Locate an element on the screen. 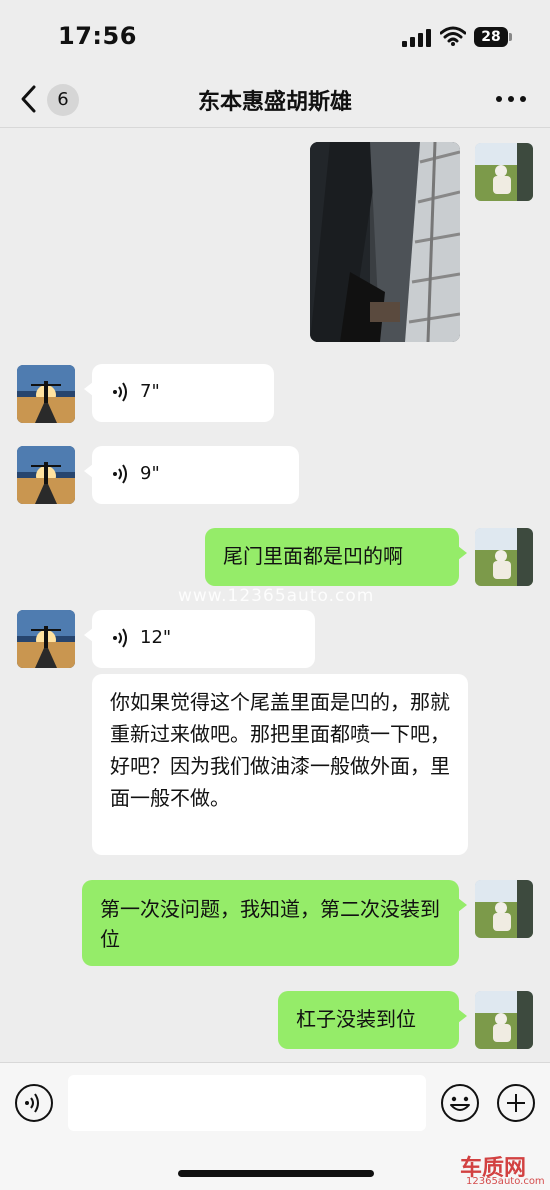 The height and width of the screenshot is (1190, 550). sent-photo-message is located at coordinates (385, 242).